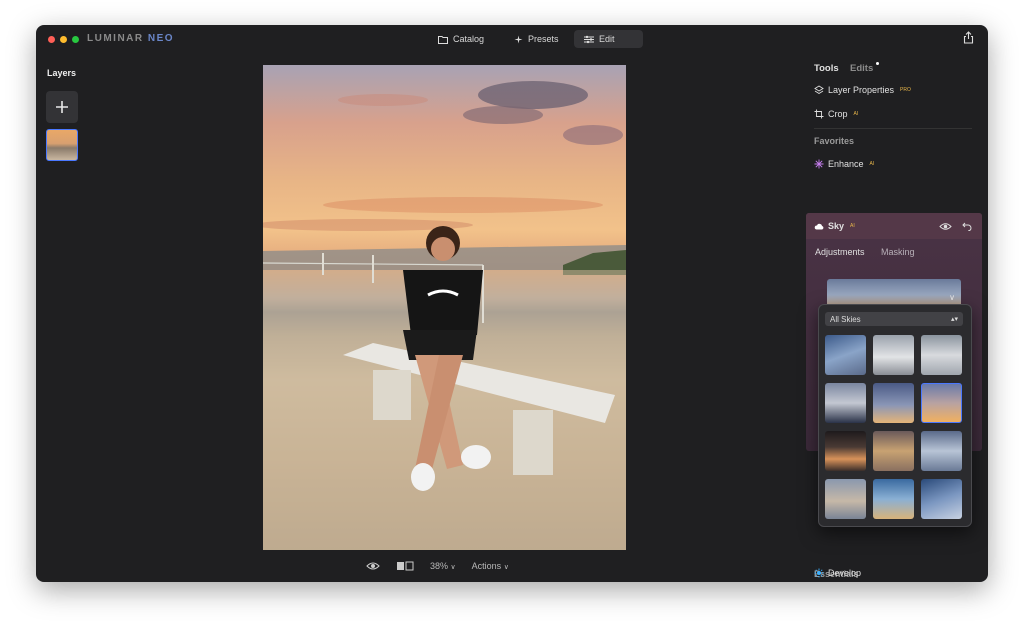 The width and height of the screenshot is (1024, 630). I want to click on stepper-icon: ▴▾, so click(954, 319).